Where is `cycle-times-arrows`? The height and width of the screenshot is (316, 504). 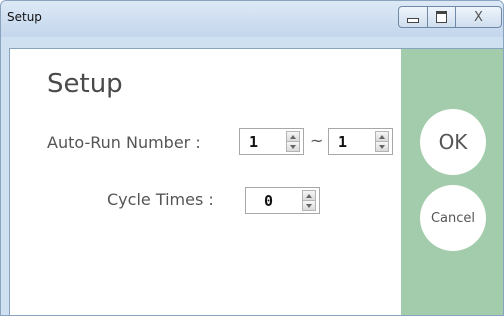
cycle-times-arrows is located at coordinates (309, 200).